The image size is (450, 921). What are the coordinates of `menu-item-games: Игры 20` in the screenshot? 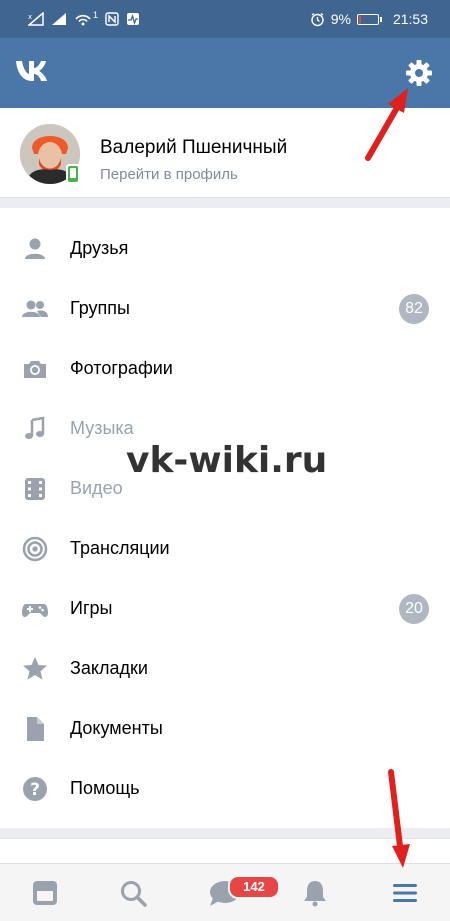 It's located at (225, 609).